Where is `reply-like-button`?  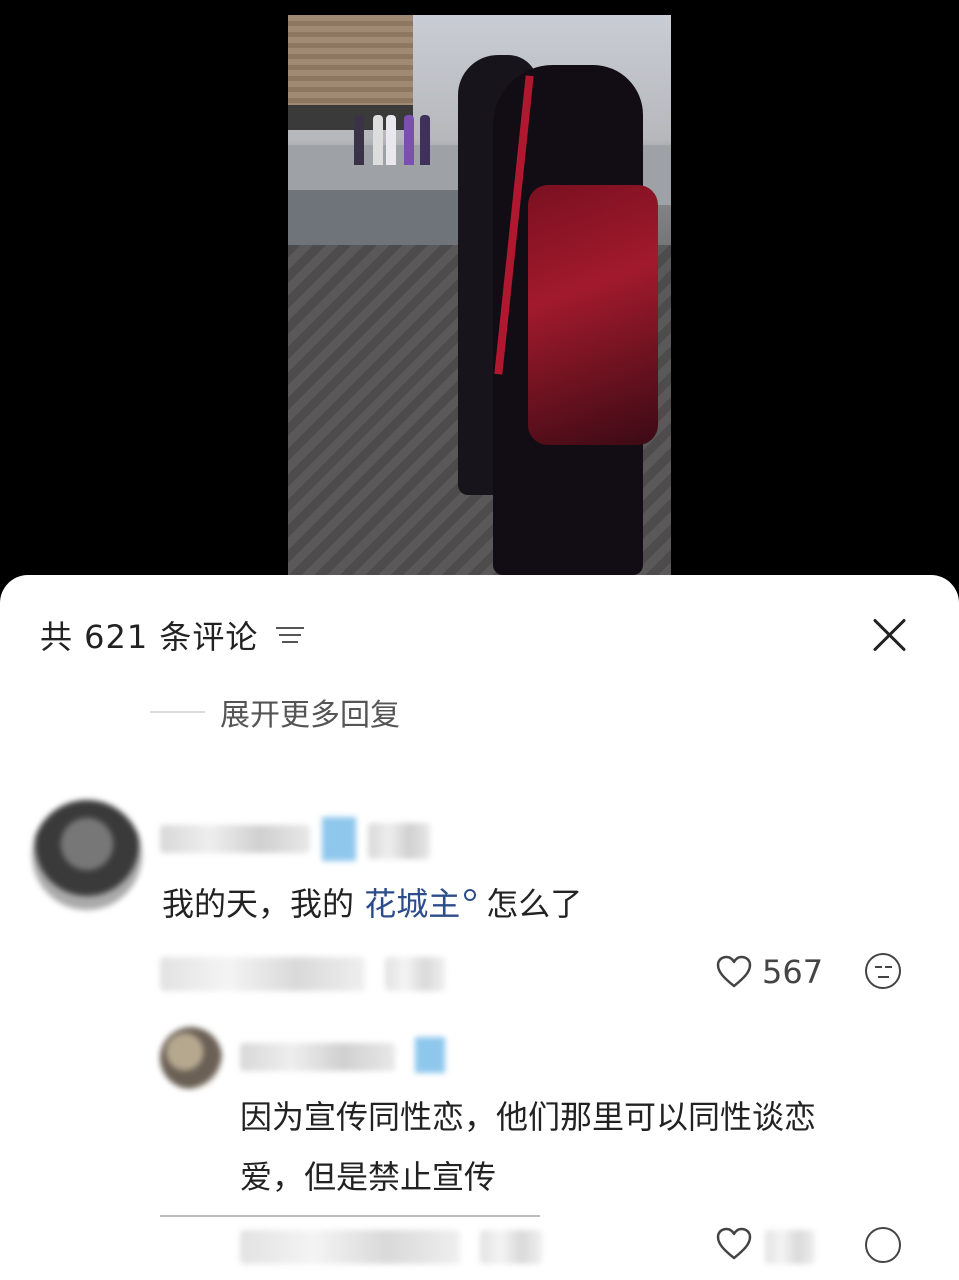
reply-like-button is located at coordinates (734, 1244).